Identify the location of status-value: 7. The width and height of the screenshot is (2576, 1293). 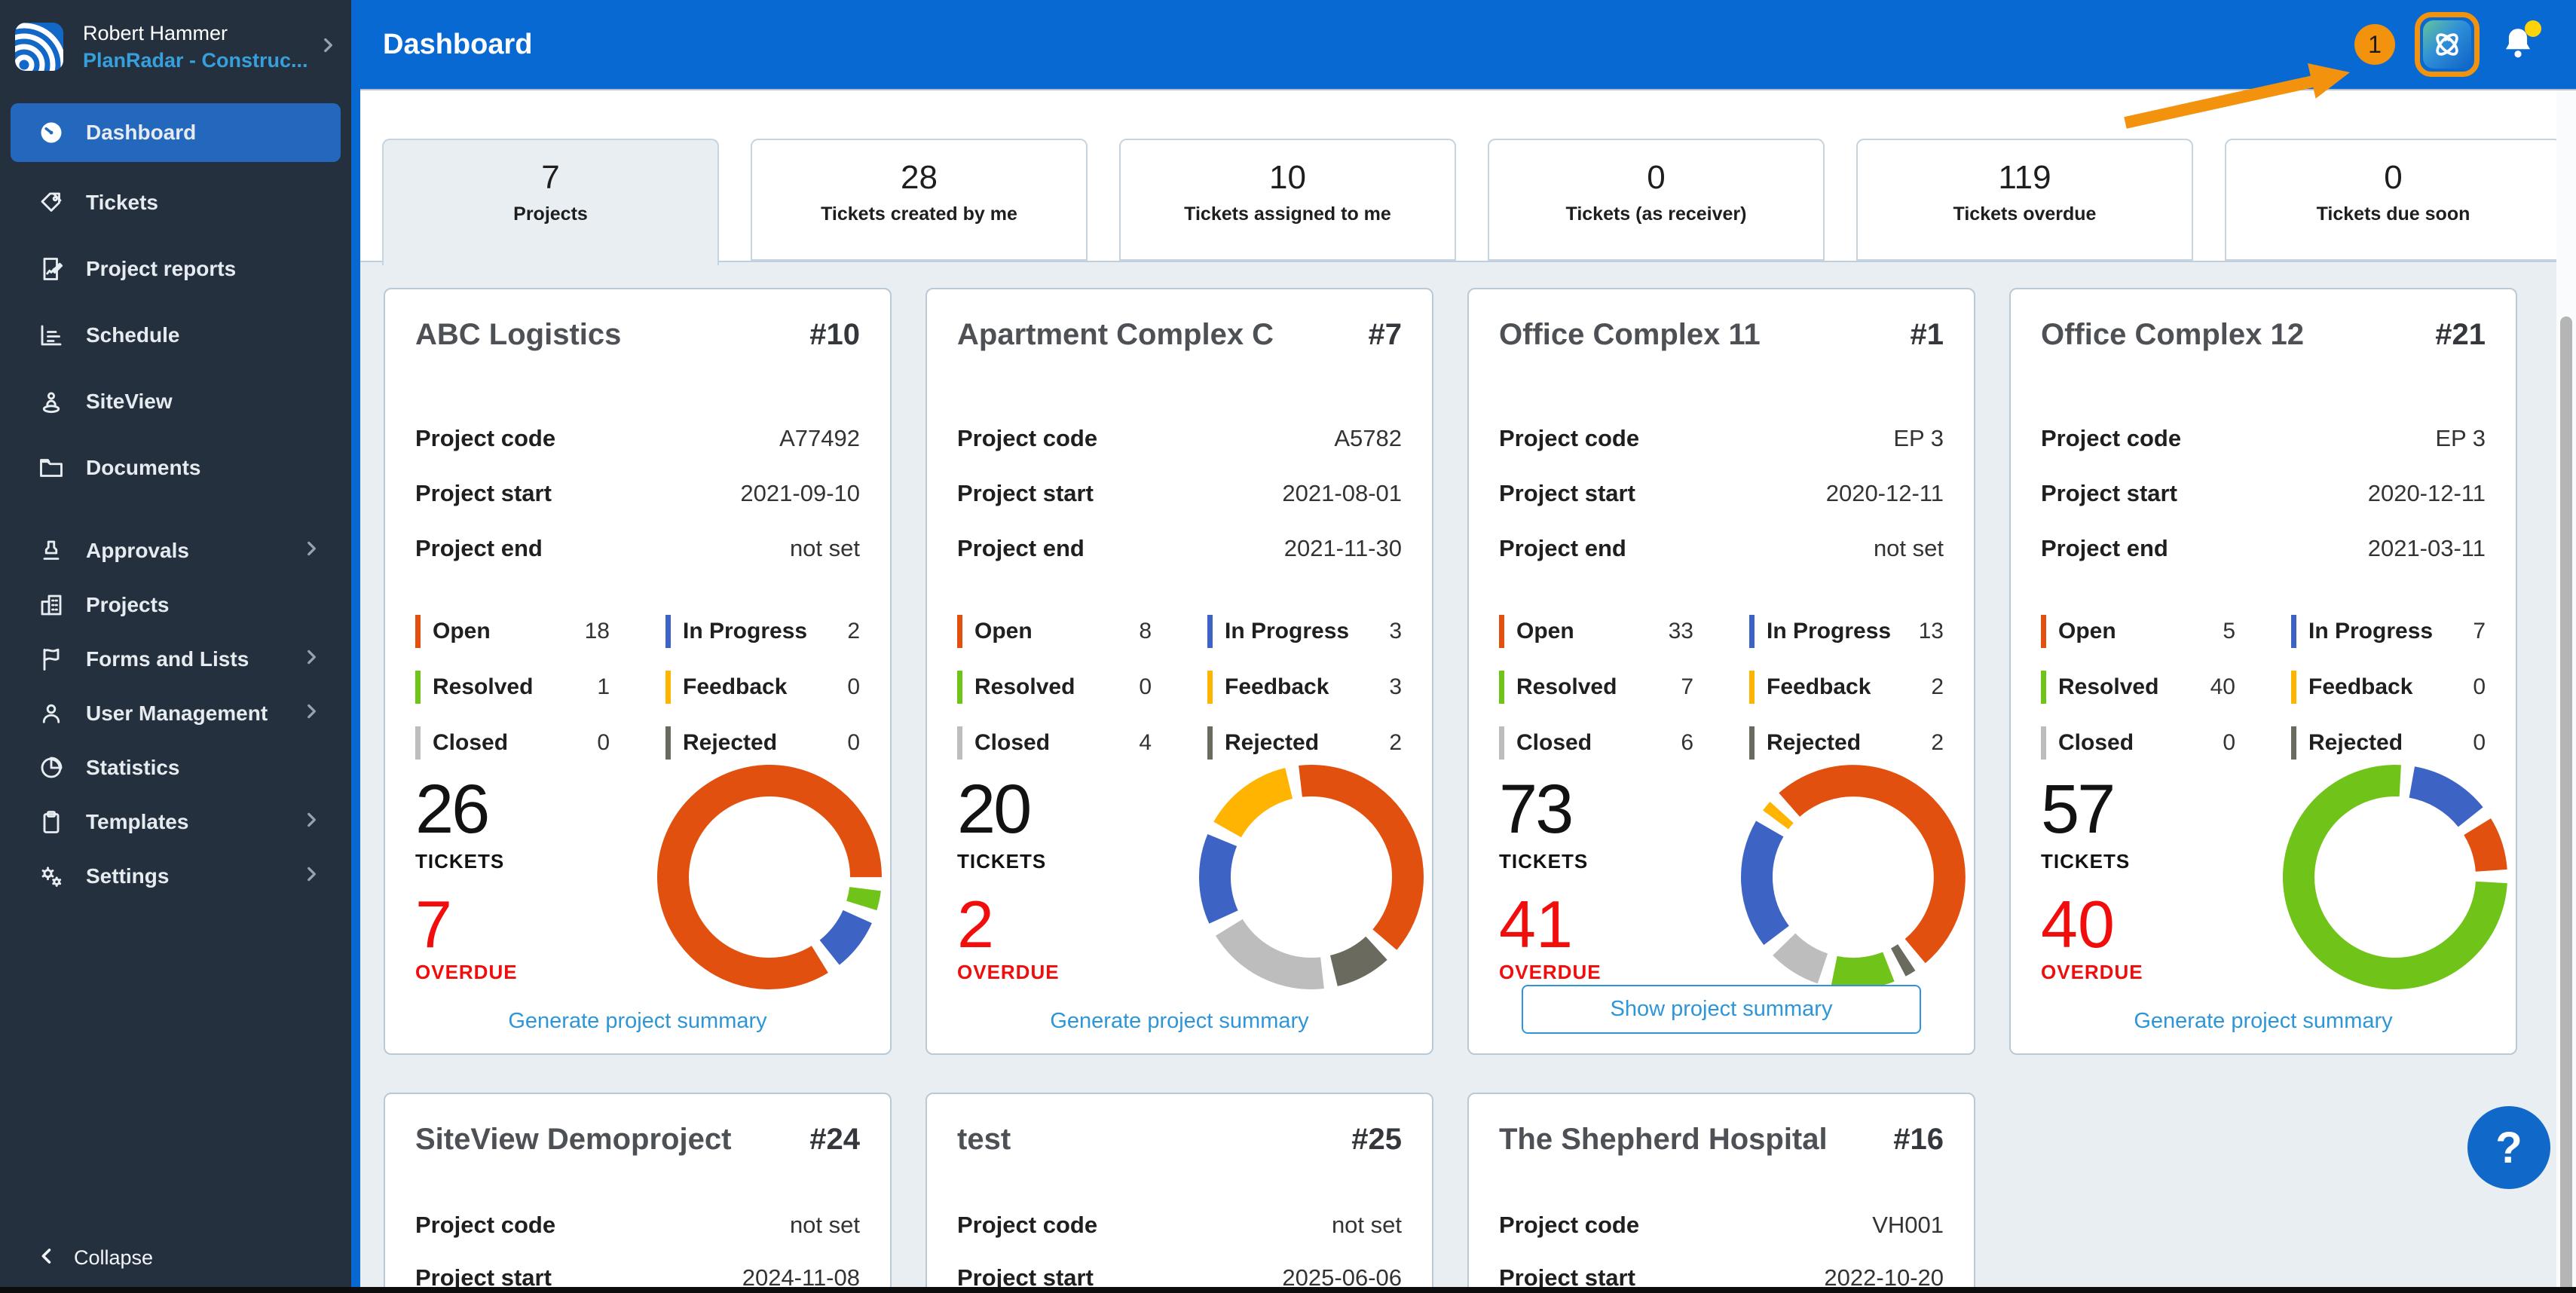
(1687, 686).